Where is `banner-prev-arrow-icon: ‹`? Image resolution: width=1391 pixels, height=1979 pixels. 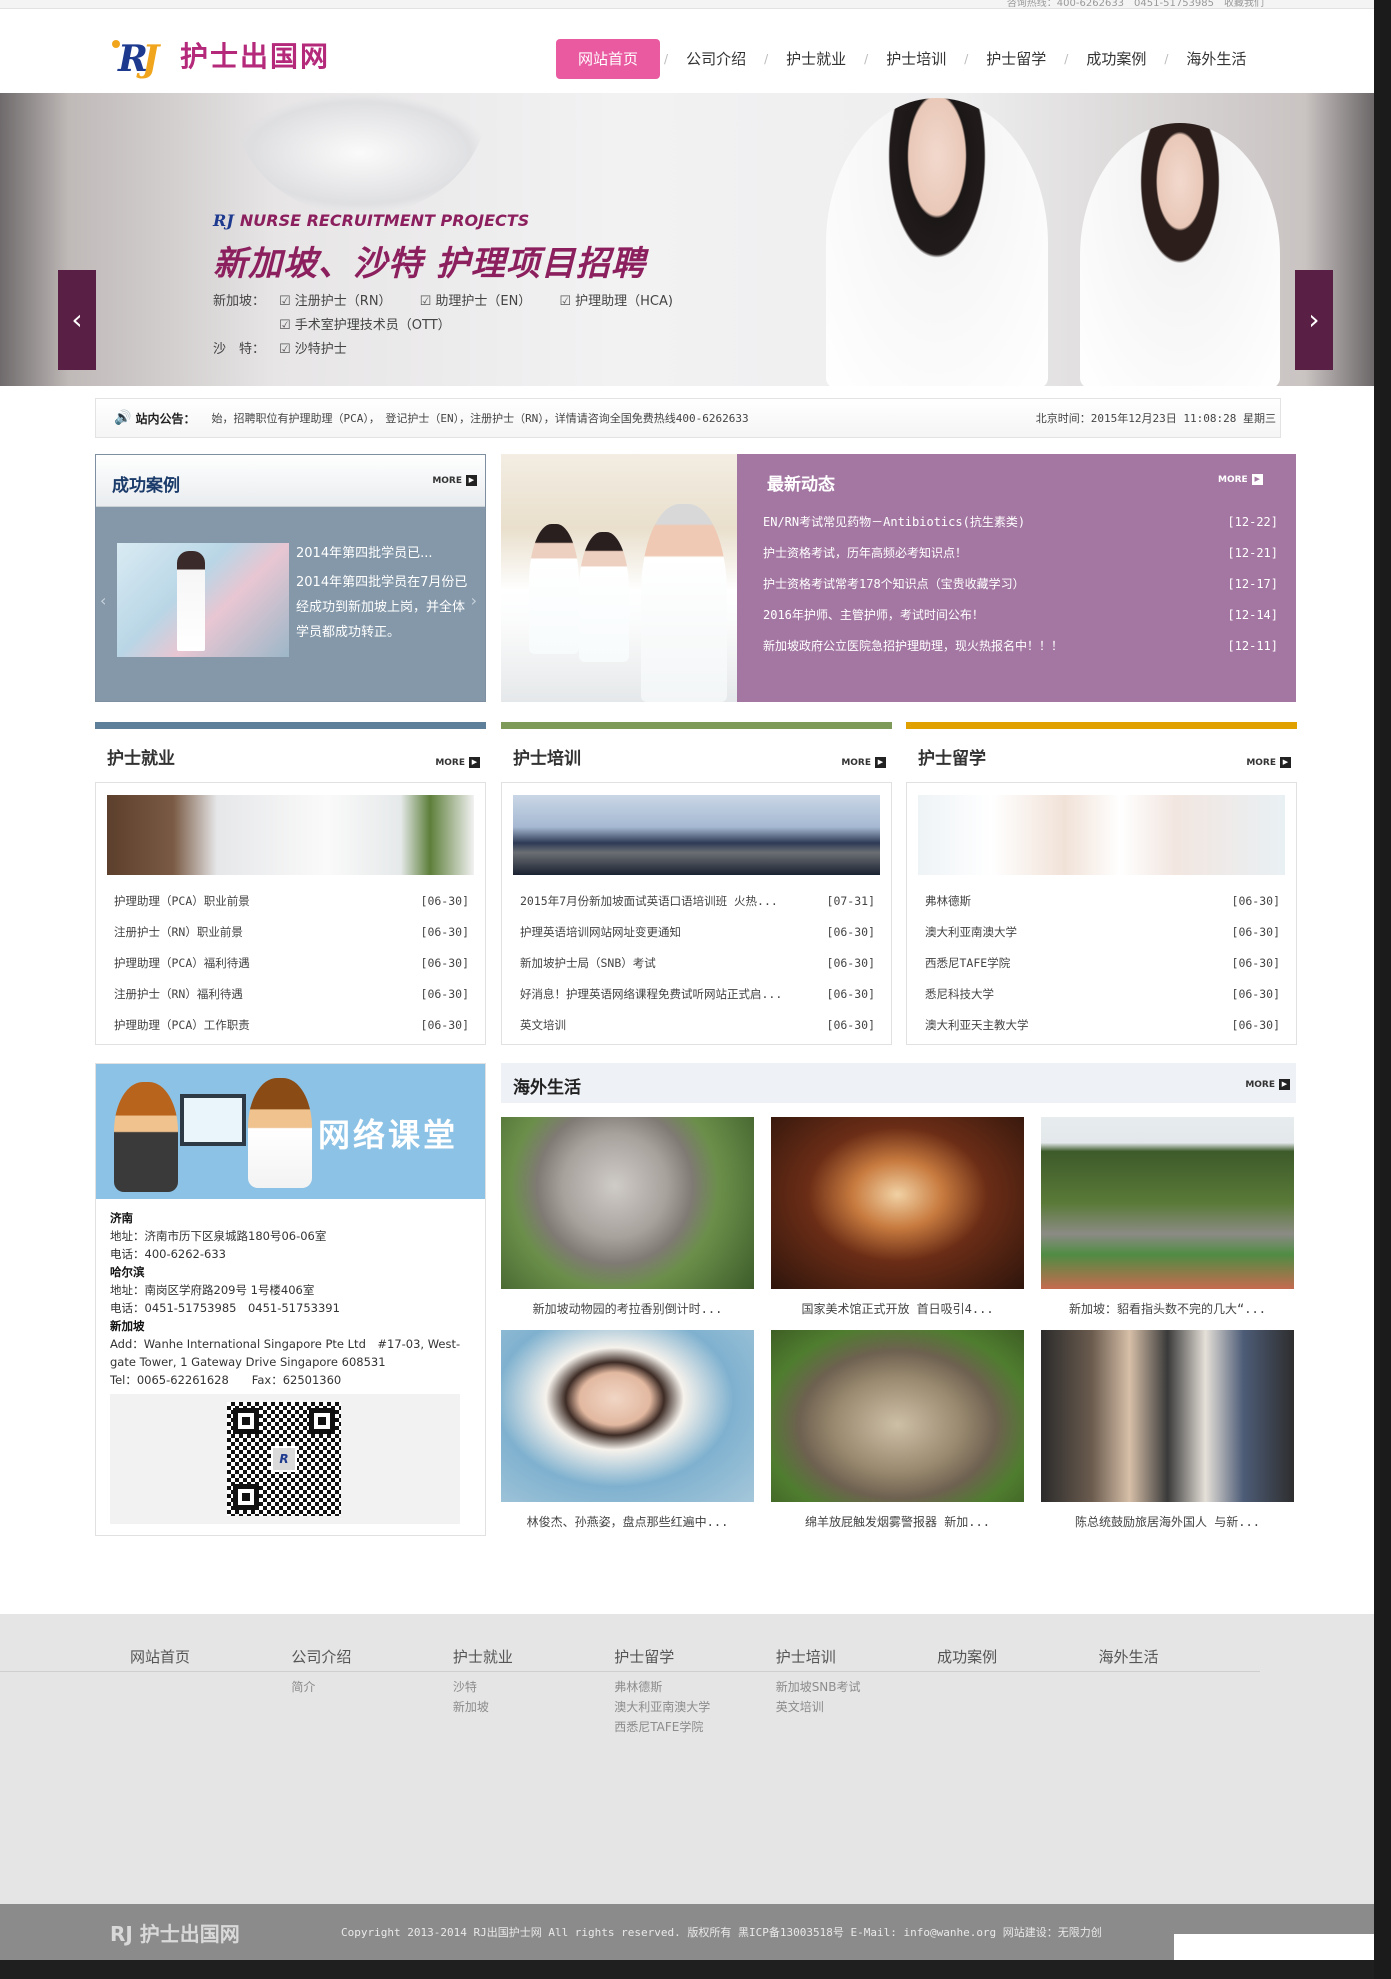
banner-prev-arrow-icon: ‹ is located at coordinates (77, 320).